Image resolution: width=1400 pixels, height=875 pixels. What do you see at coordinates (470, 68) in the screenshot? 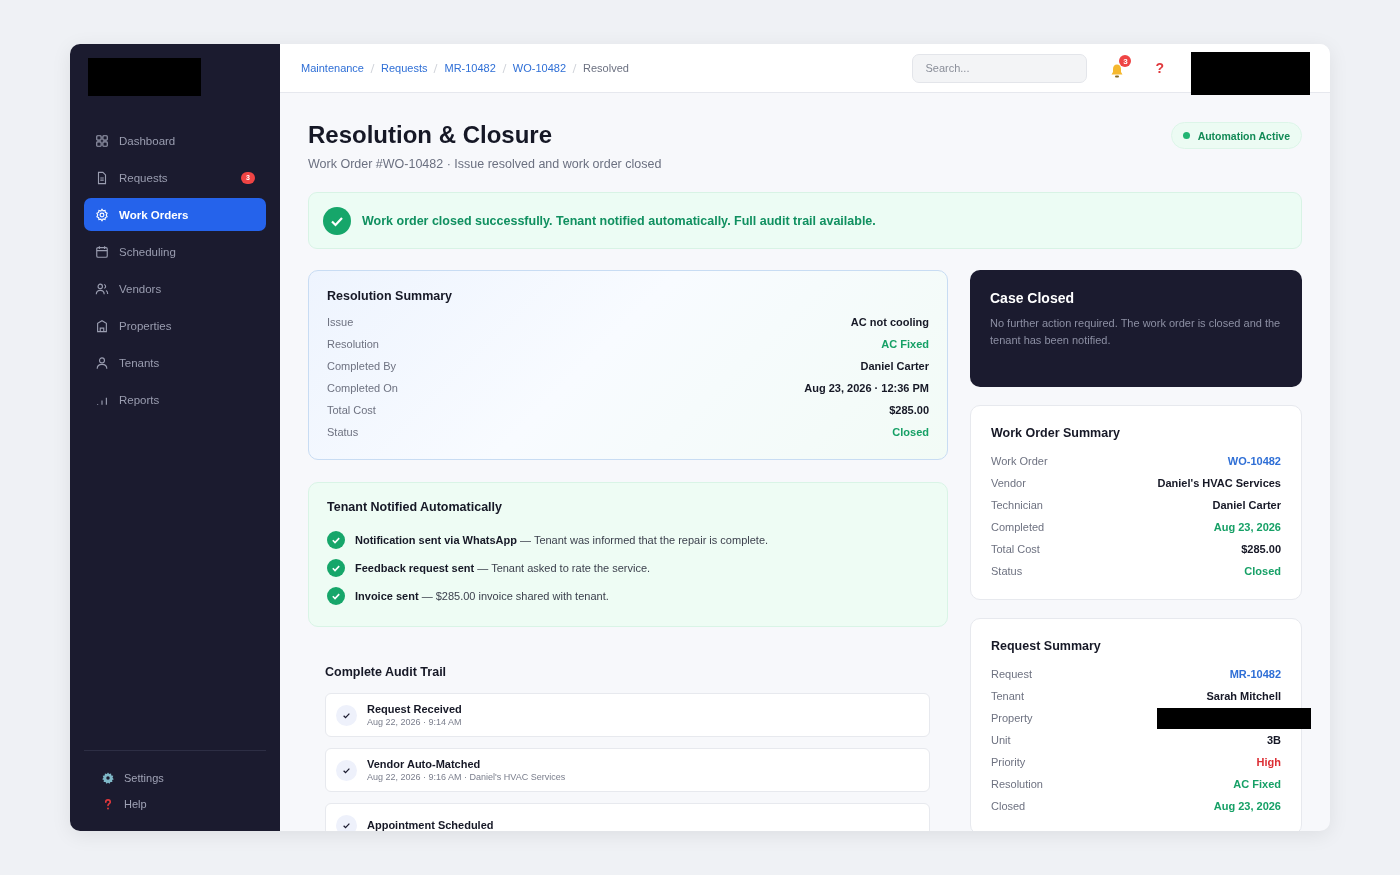
I see `breadcrumb-link: MR-10482` at bounding box center [470, 68].